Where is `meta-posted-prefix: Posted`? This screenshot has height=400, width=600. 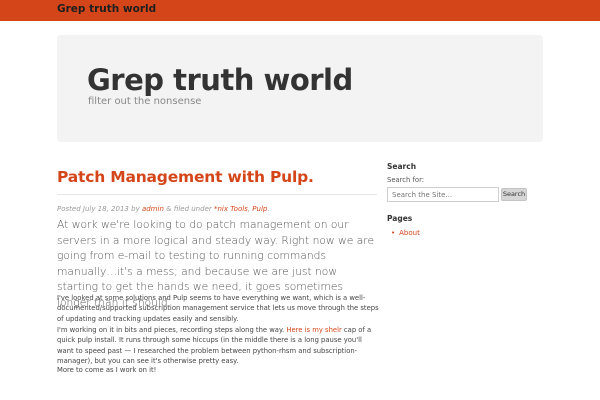
meta-posted-prefix: Posted is located at coordinates (69, 209).